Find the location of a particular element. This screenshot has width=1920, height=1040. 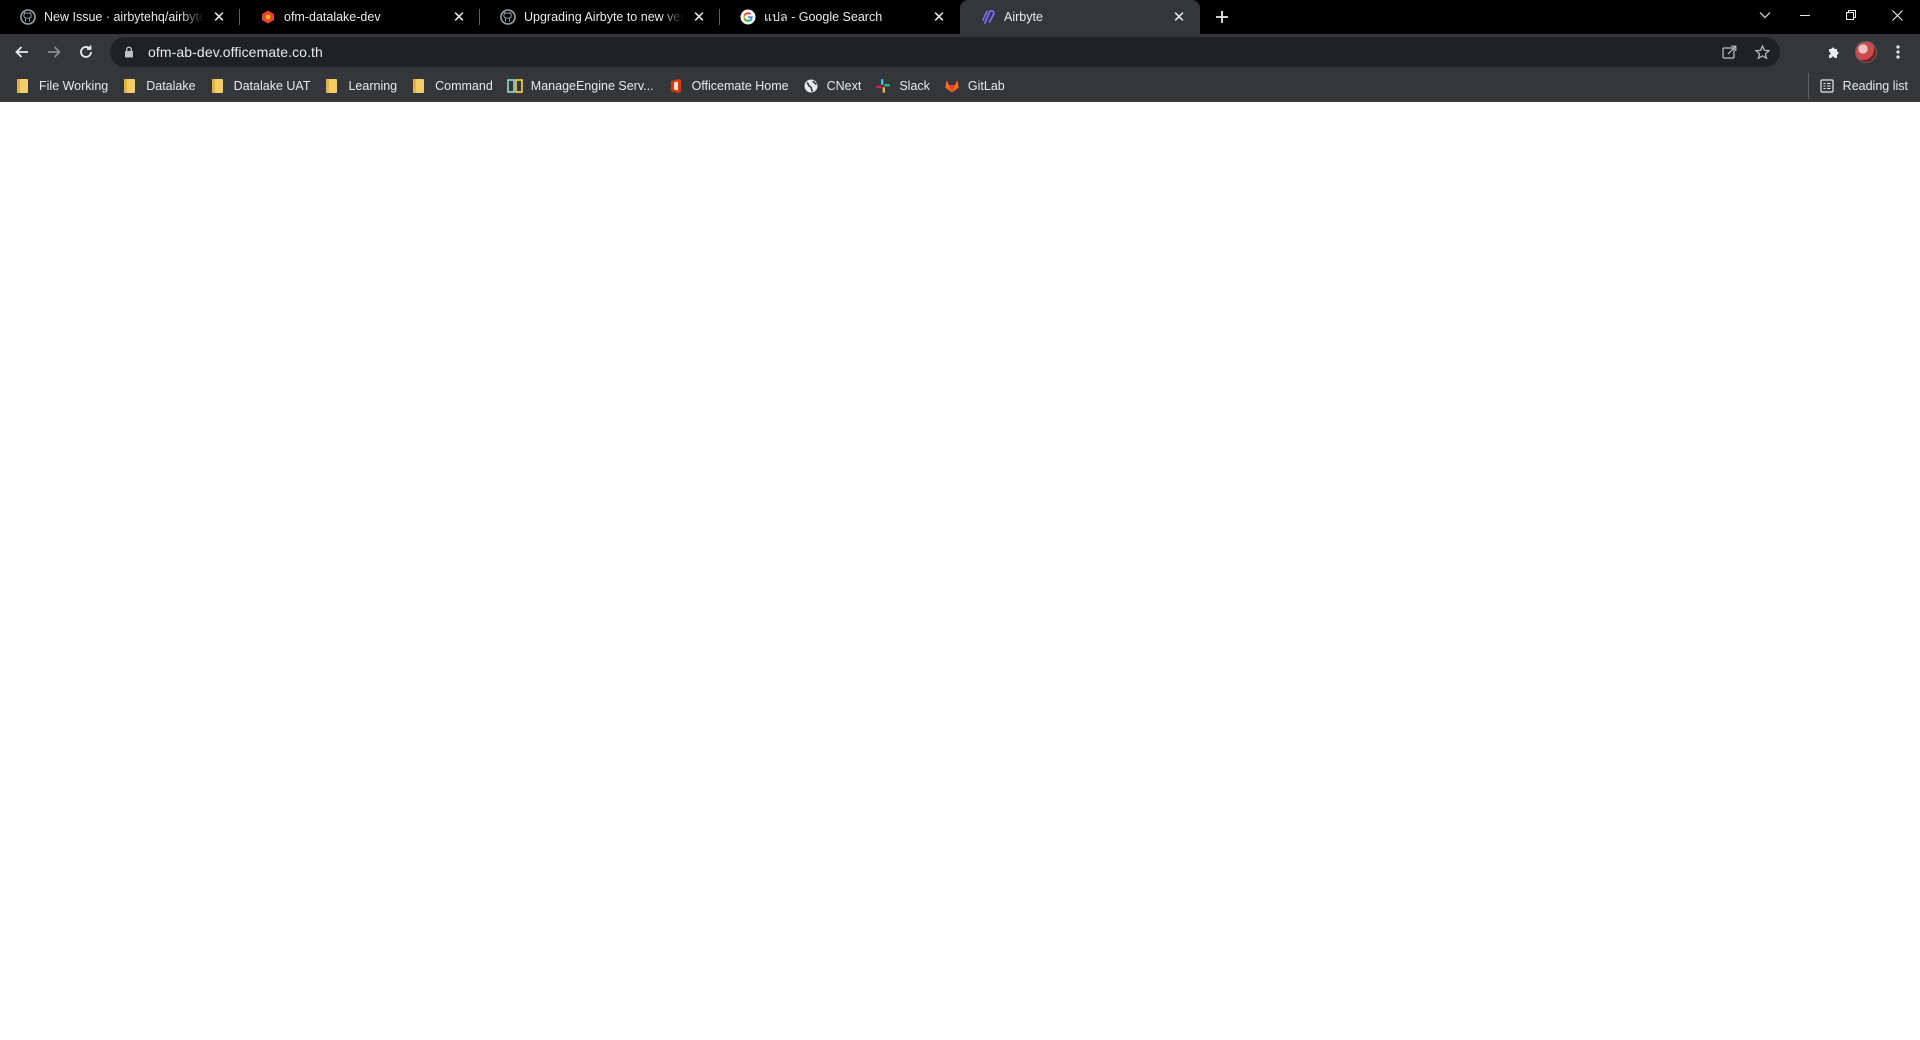

tab-new-issue: New Issue · airbytehq/airbyte ✕ is located at coordinates (120, 17).